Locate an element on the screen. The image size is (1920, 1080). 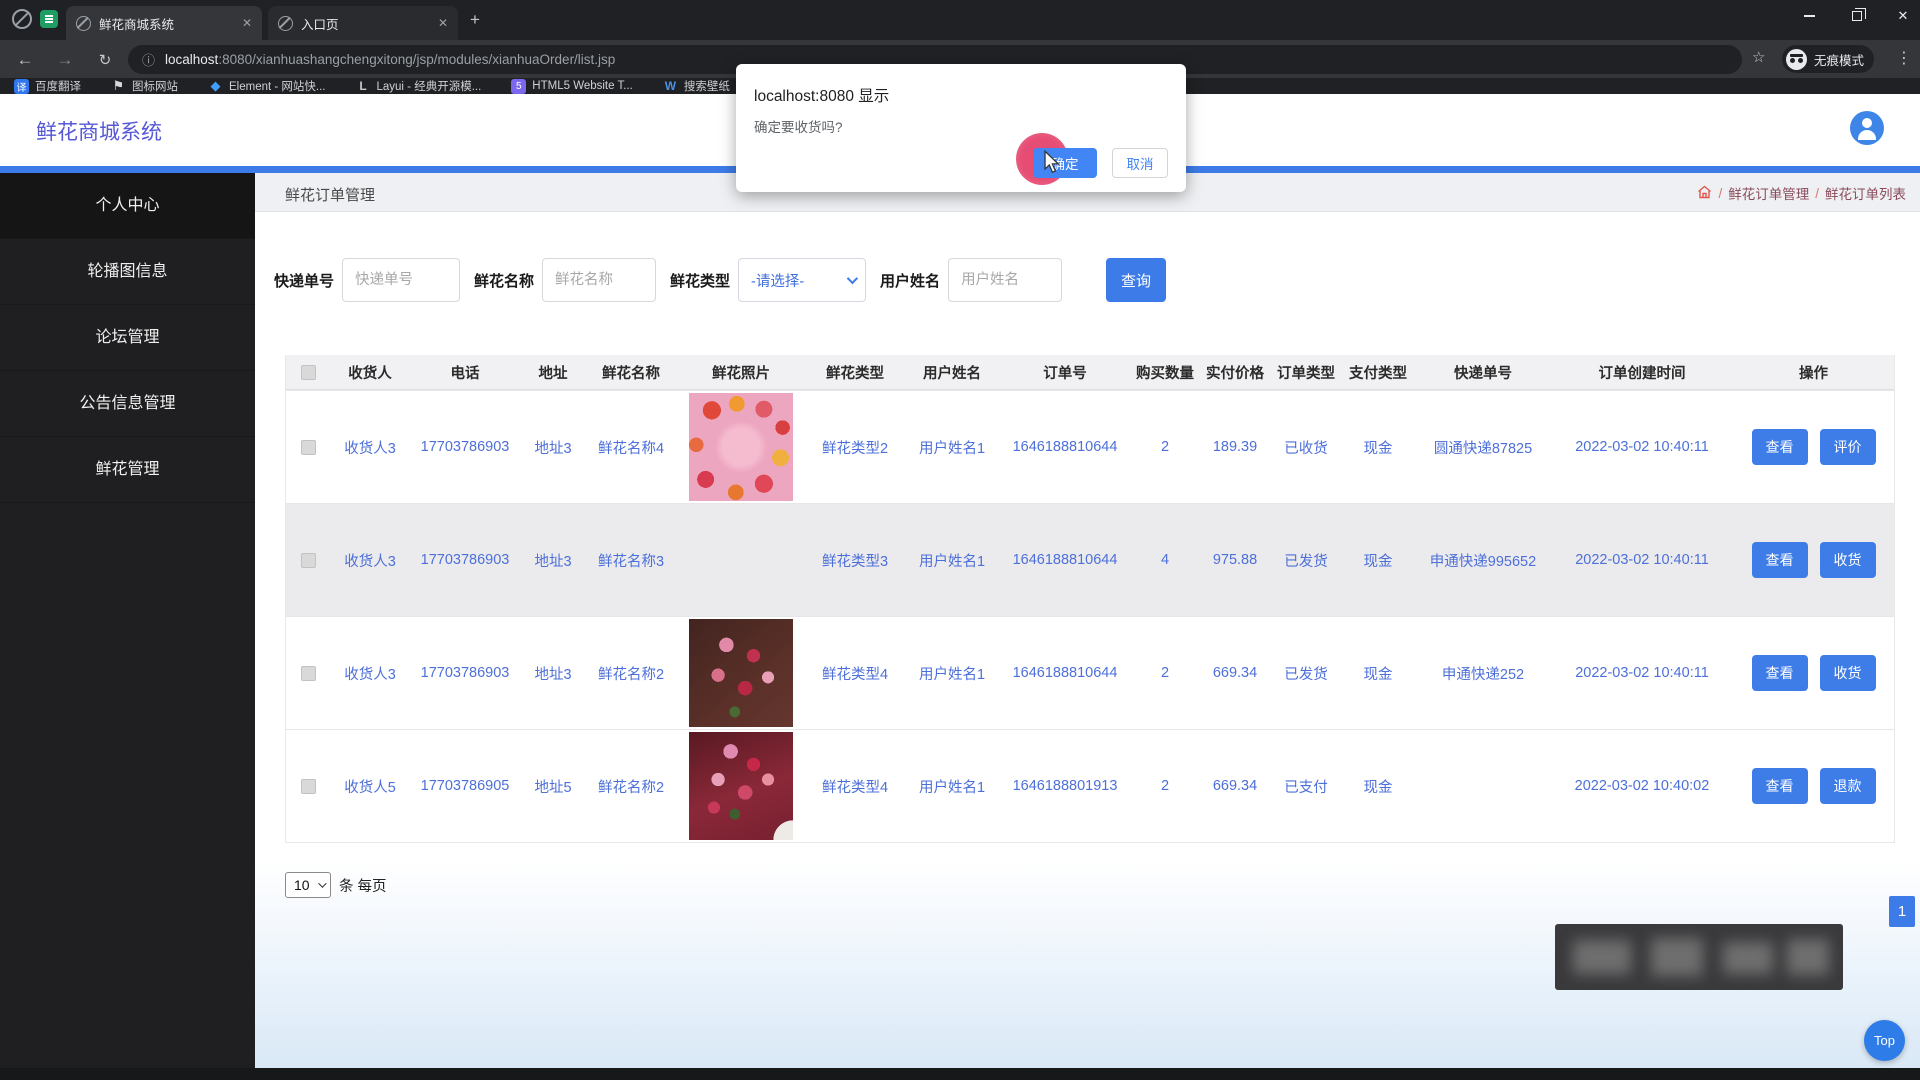
home-icon is located at coordinates (1704, 193).